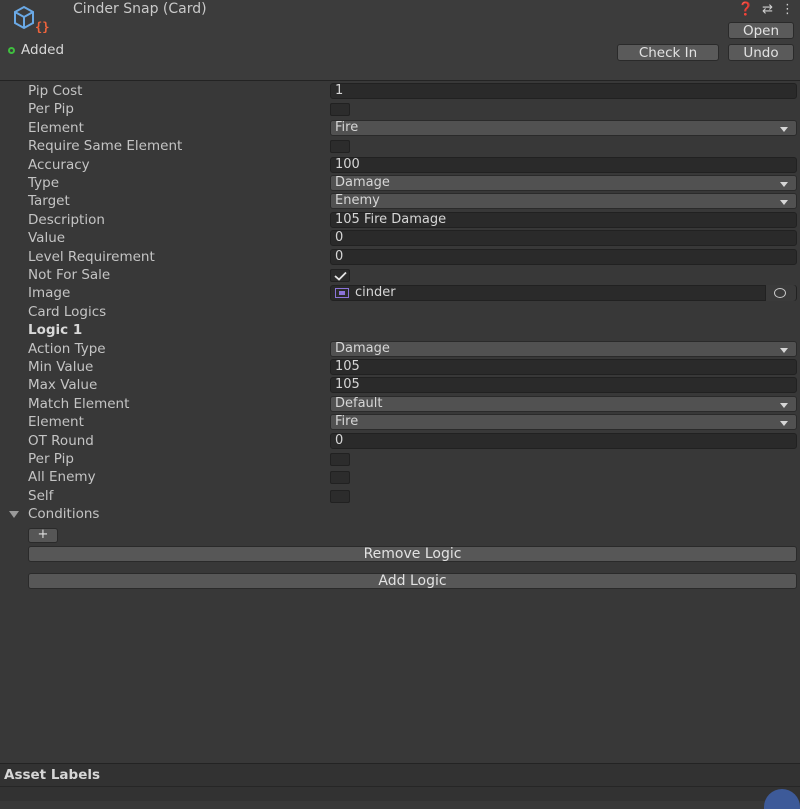 The image size is (800, 809). Describe the element at coordinates (62, 477) in the screenshot. I see `field-label: All Enemy` at that location.